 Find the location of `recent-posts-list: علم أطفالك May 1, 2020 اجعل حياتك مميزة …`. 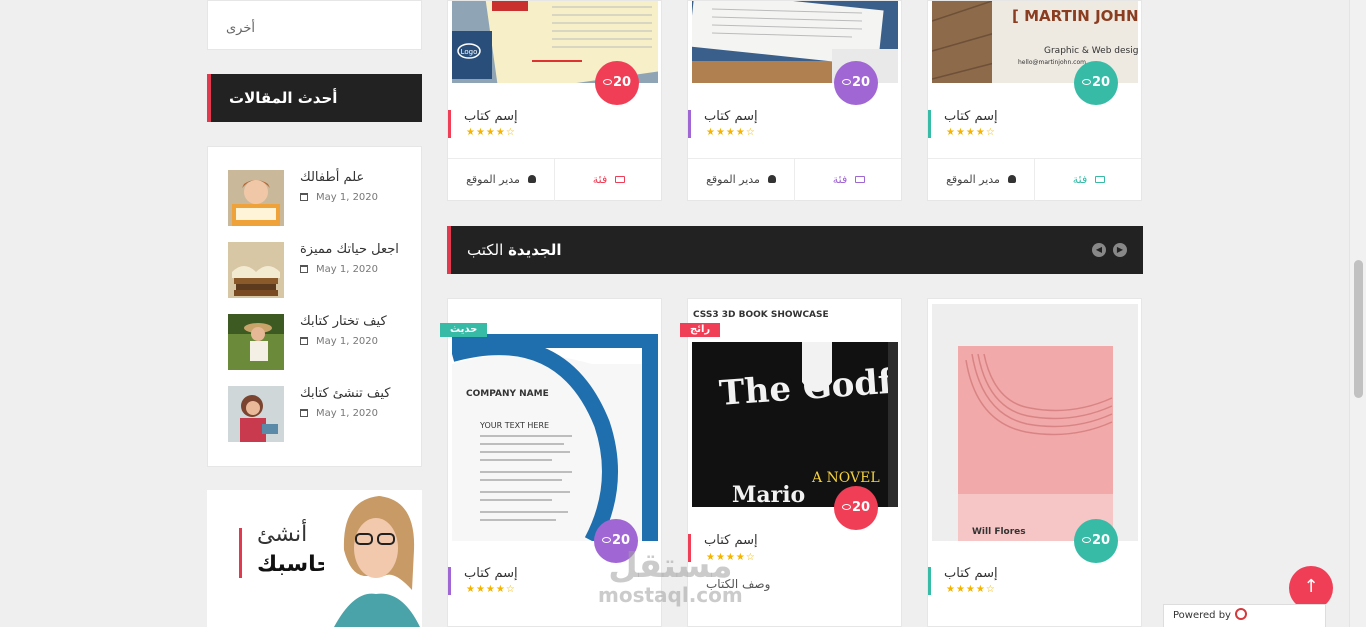

recent-posts-list: علم أطفالك May 1, 2020 اجعل حياتك مميزة … is located at coordinates (314, 306).